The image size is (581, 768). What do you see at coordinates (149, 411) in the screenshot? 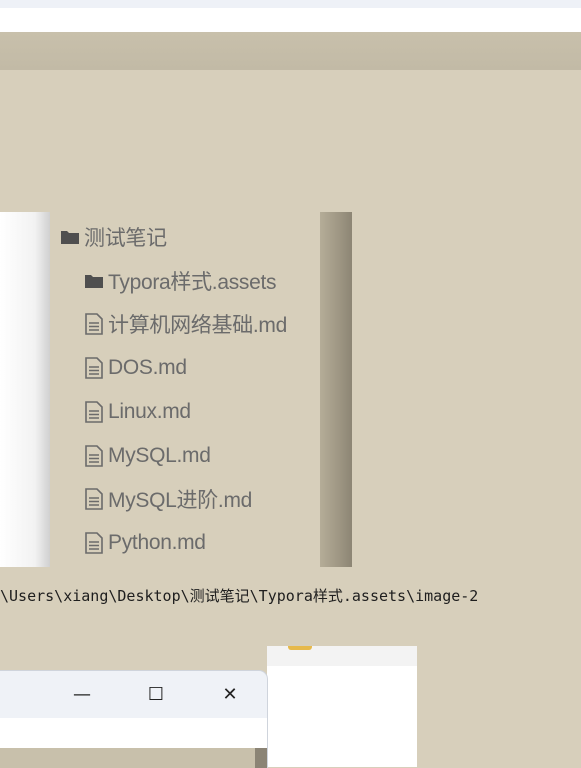
I see `tree-item-label: Linux.md` at bounding box center [149, 411].